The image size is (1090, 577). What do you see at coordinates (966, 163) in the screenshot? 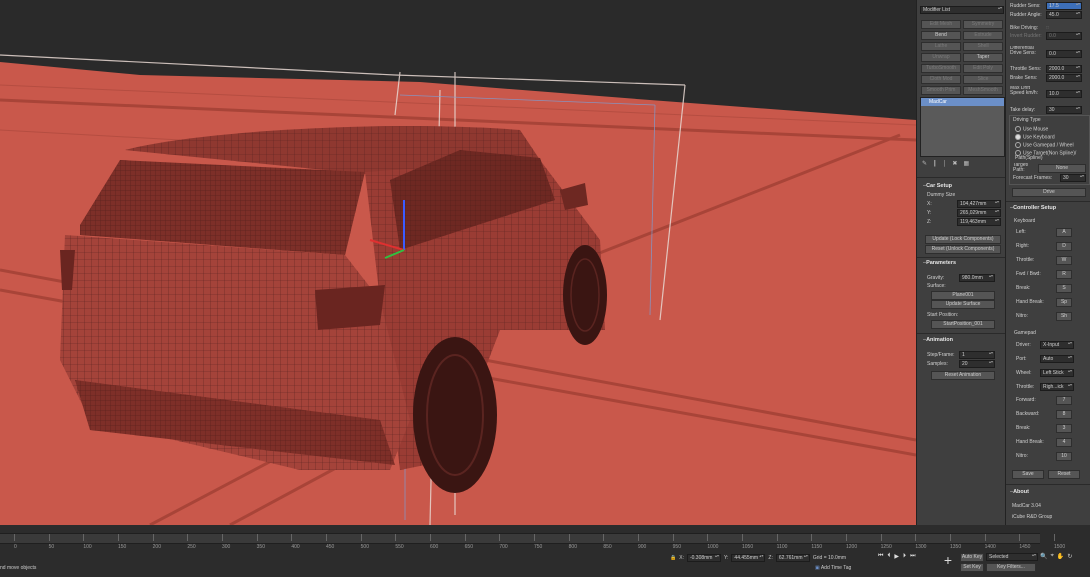
I see `configure-sets-icon: ▦` at bounding box center [966, 163].